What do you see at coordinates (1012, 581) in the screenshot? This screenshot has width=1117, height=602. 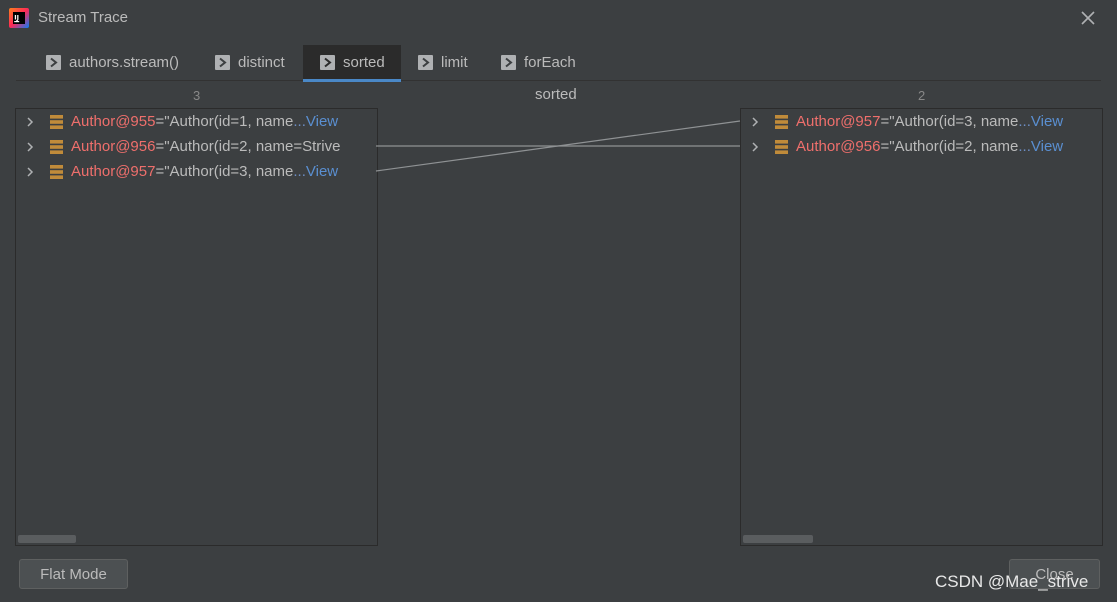 I see `watermark-text: CSDN @Mae_strive` at bounding box center [1012, 581].